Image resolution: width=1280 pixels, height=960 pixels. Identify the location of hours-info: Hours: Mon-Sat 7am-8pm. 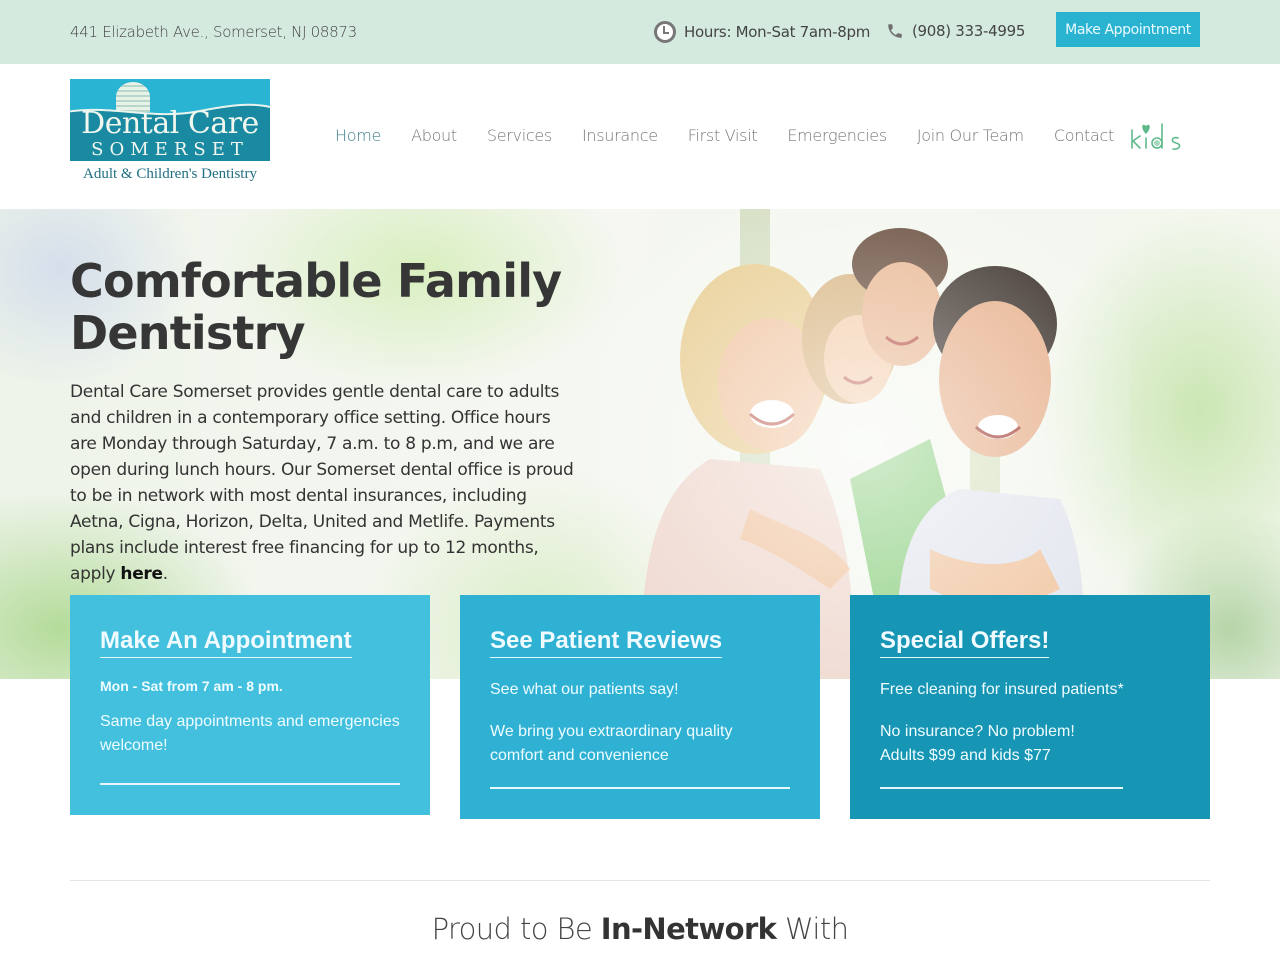
(762, 32).